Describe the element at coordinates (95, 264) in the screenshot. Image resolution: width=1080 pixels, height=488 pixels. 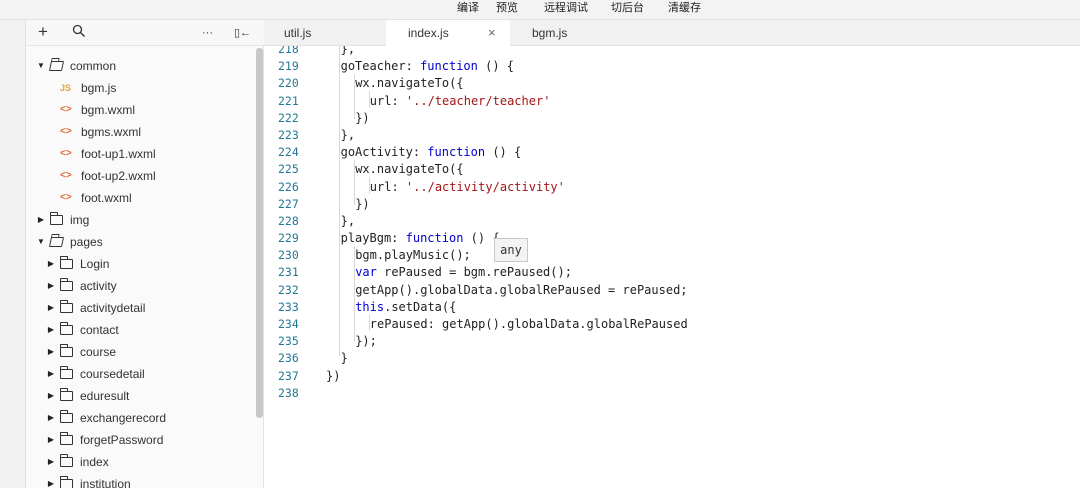
I see `tree-item-label: Login` at that location.